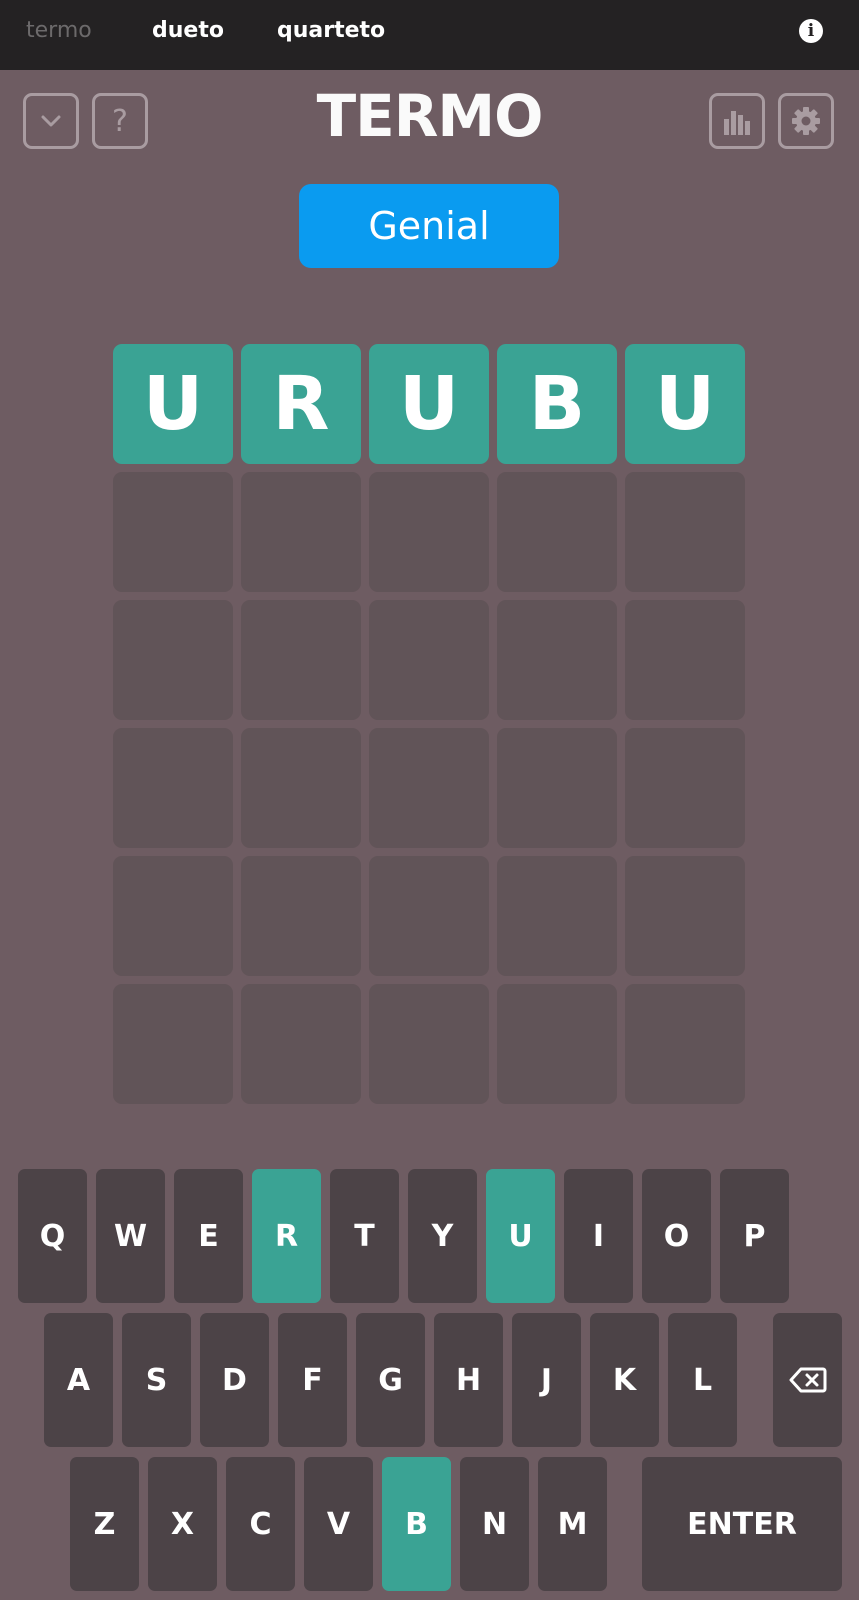 The image size is (859, 1600). I want to click on key-d: D, so click(234, 1380).